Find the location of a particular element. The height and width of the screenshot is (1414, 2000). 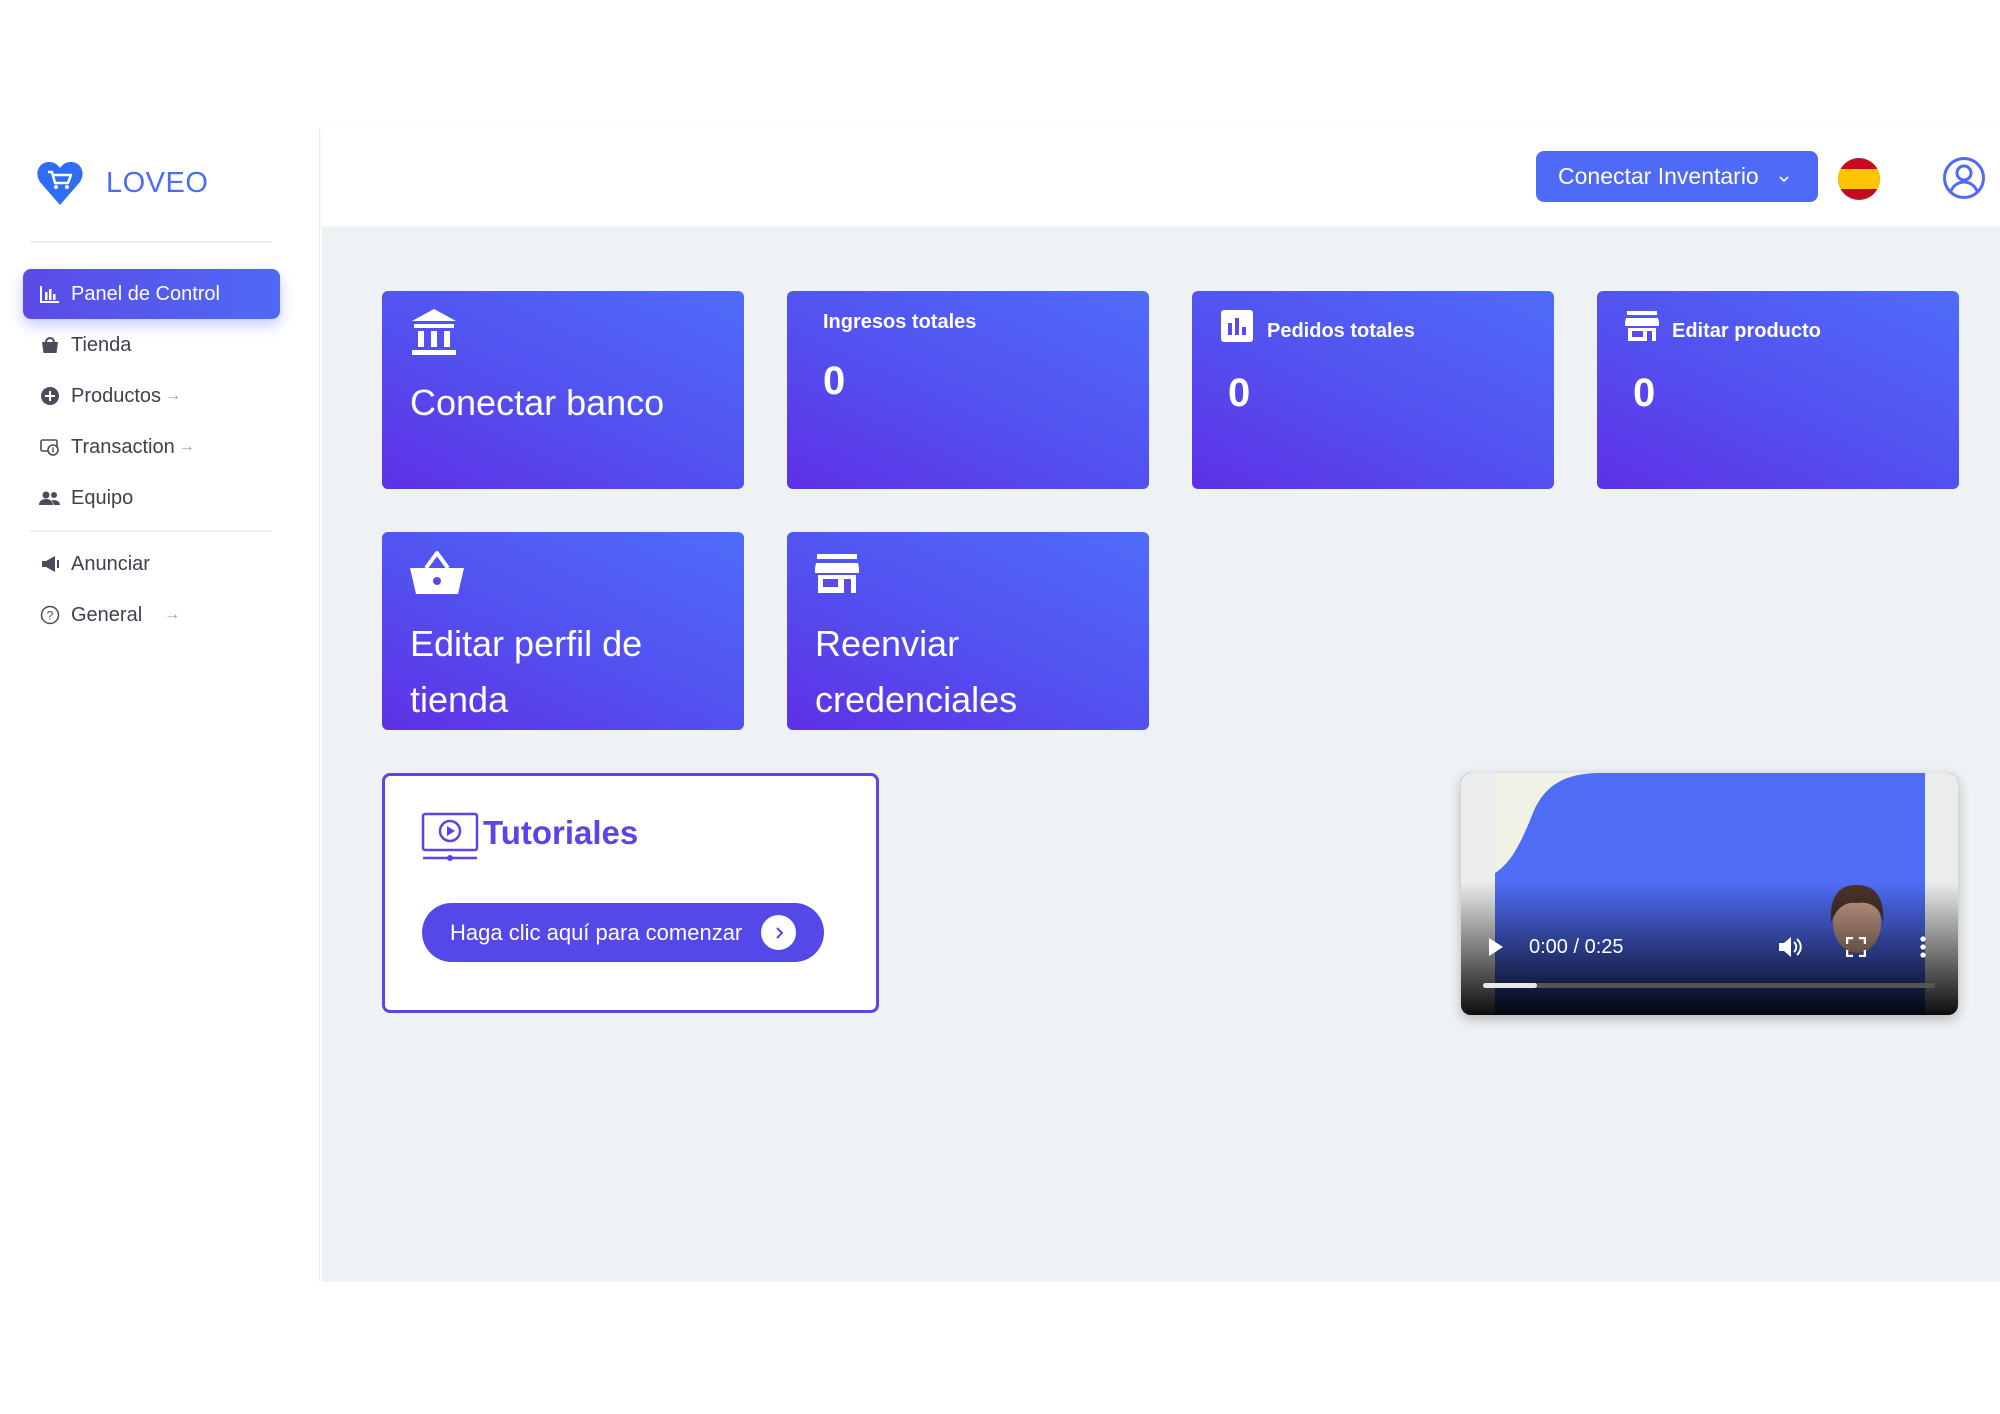

total-income-card: Ingresos totales 0 is located at coordinates (968, 390).